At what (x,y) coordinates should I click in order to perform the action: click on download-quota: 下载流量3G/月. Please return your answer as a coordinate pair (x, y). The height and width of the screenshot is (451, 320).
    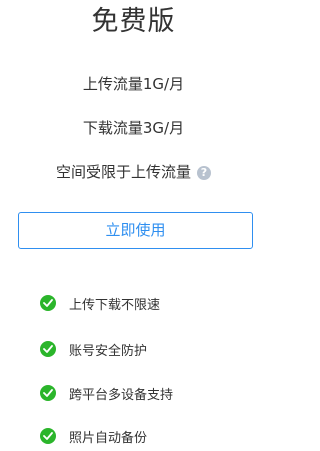
    Looking at the image, I should click on (133, 128).